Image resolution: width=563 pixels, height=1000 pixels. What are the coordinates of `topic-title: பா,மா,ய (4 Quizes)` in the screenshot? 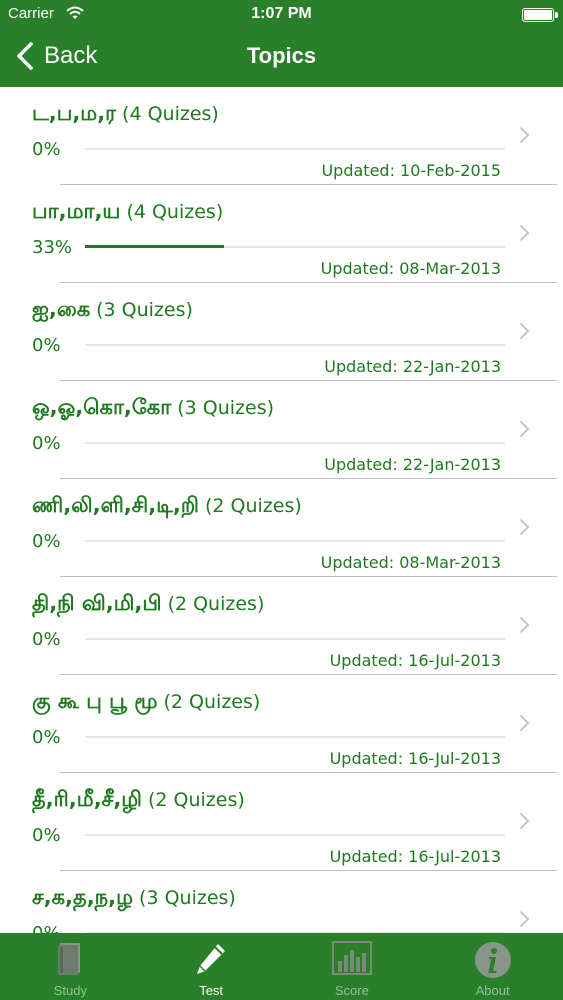 It's located at (127, 212).